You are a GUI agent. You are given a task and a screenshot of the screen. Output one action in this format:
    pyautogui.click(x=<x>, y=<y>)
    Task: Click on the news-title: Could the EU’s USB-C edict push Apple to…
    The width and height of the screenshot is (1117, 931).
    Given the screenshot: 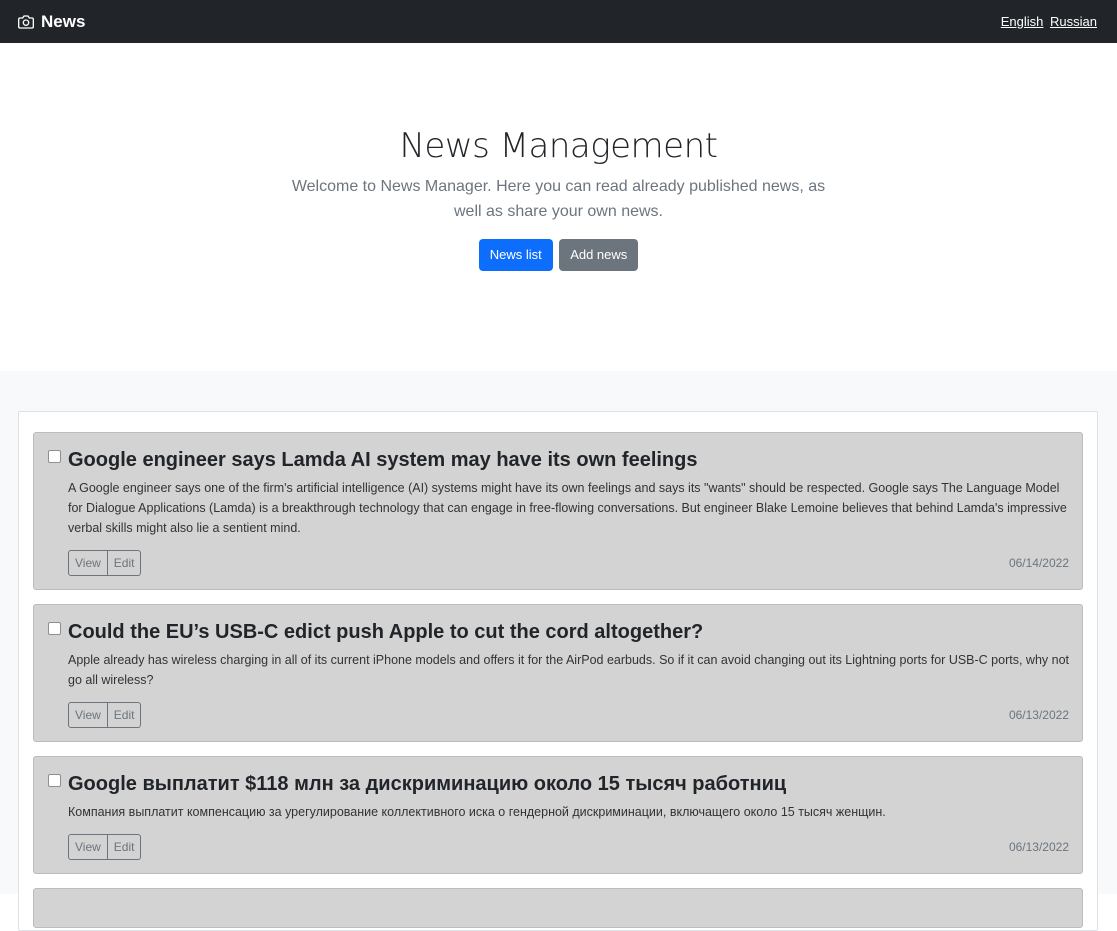 What is the action you would take?
    pyautogui.click(x=386, y=632)
    